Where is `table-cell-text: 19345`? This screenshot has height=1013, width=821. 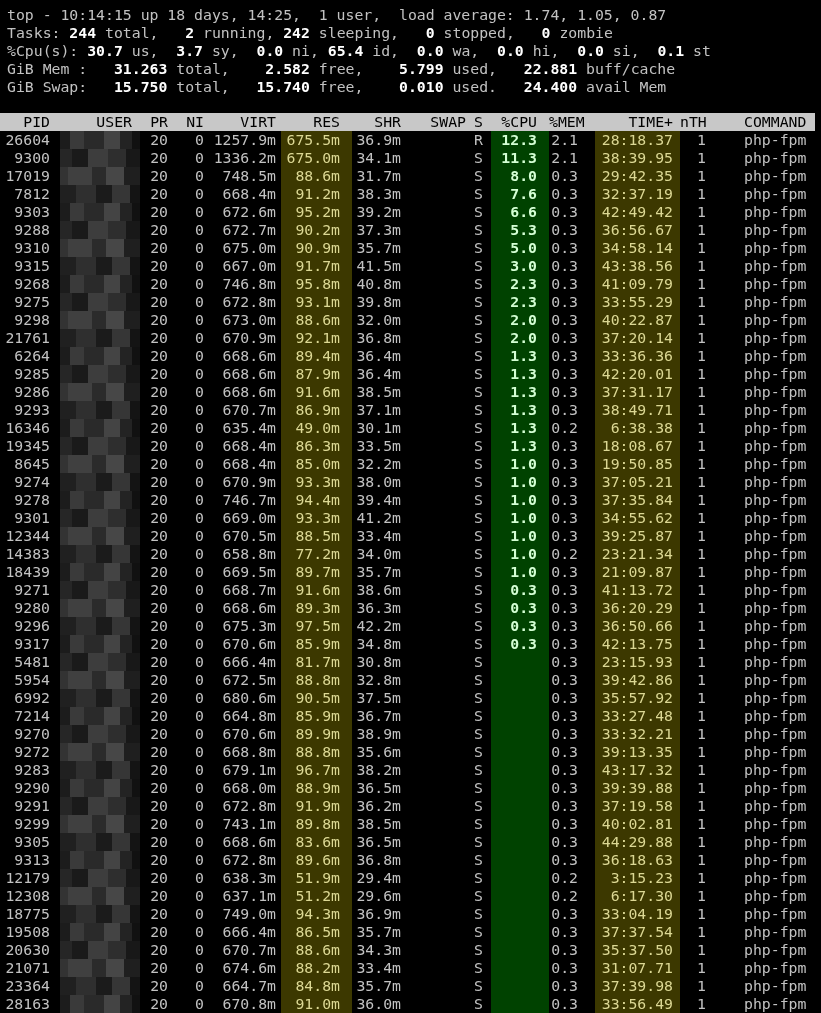 table-cell-text: 19345 is located at coordinates (27, 446).